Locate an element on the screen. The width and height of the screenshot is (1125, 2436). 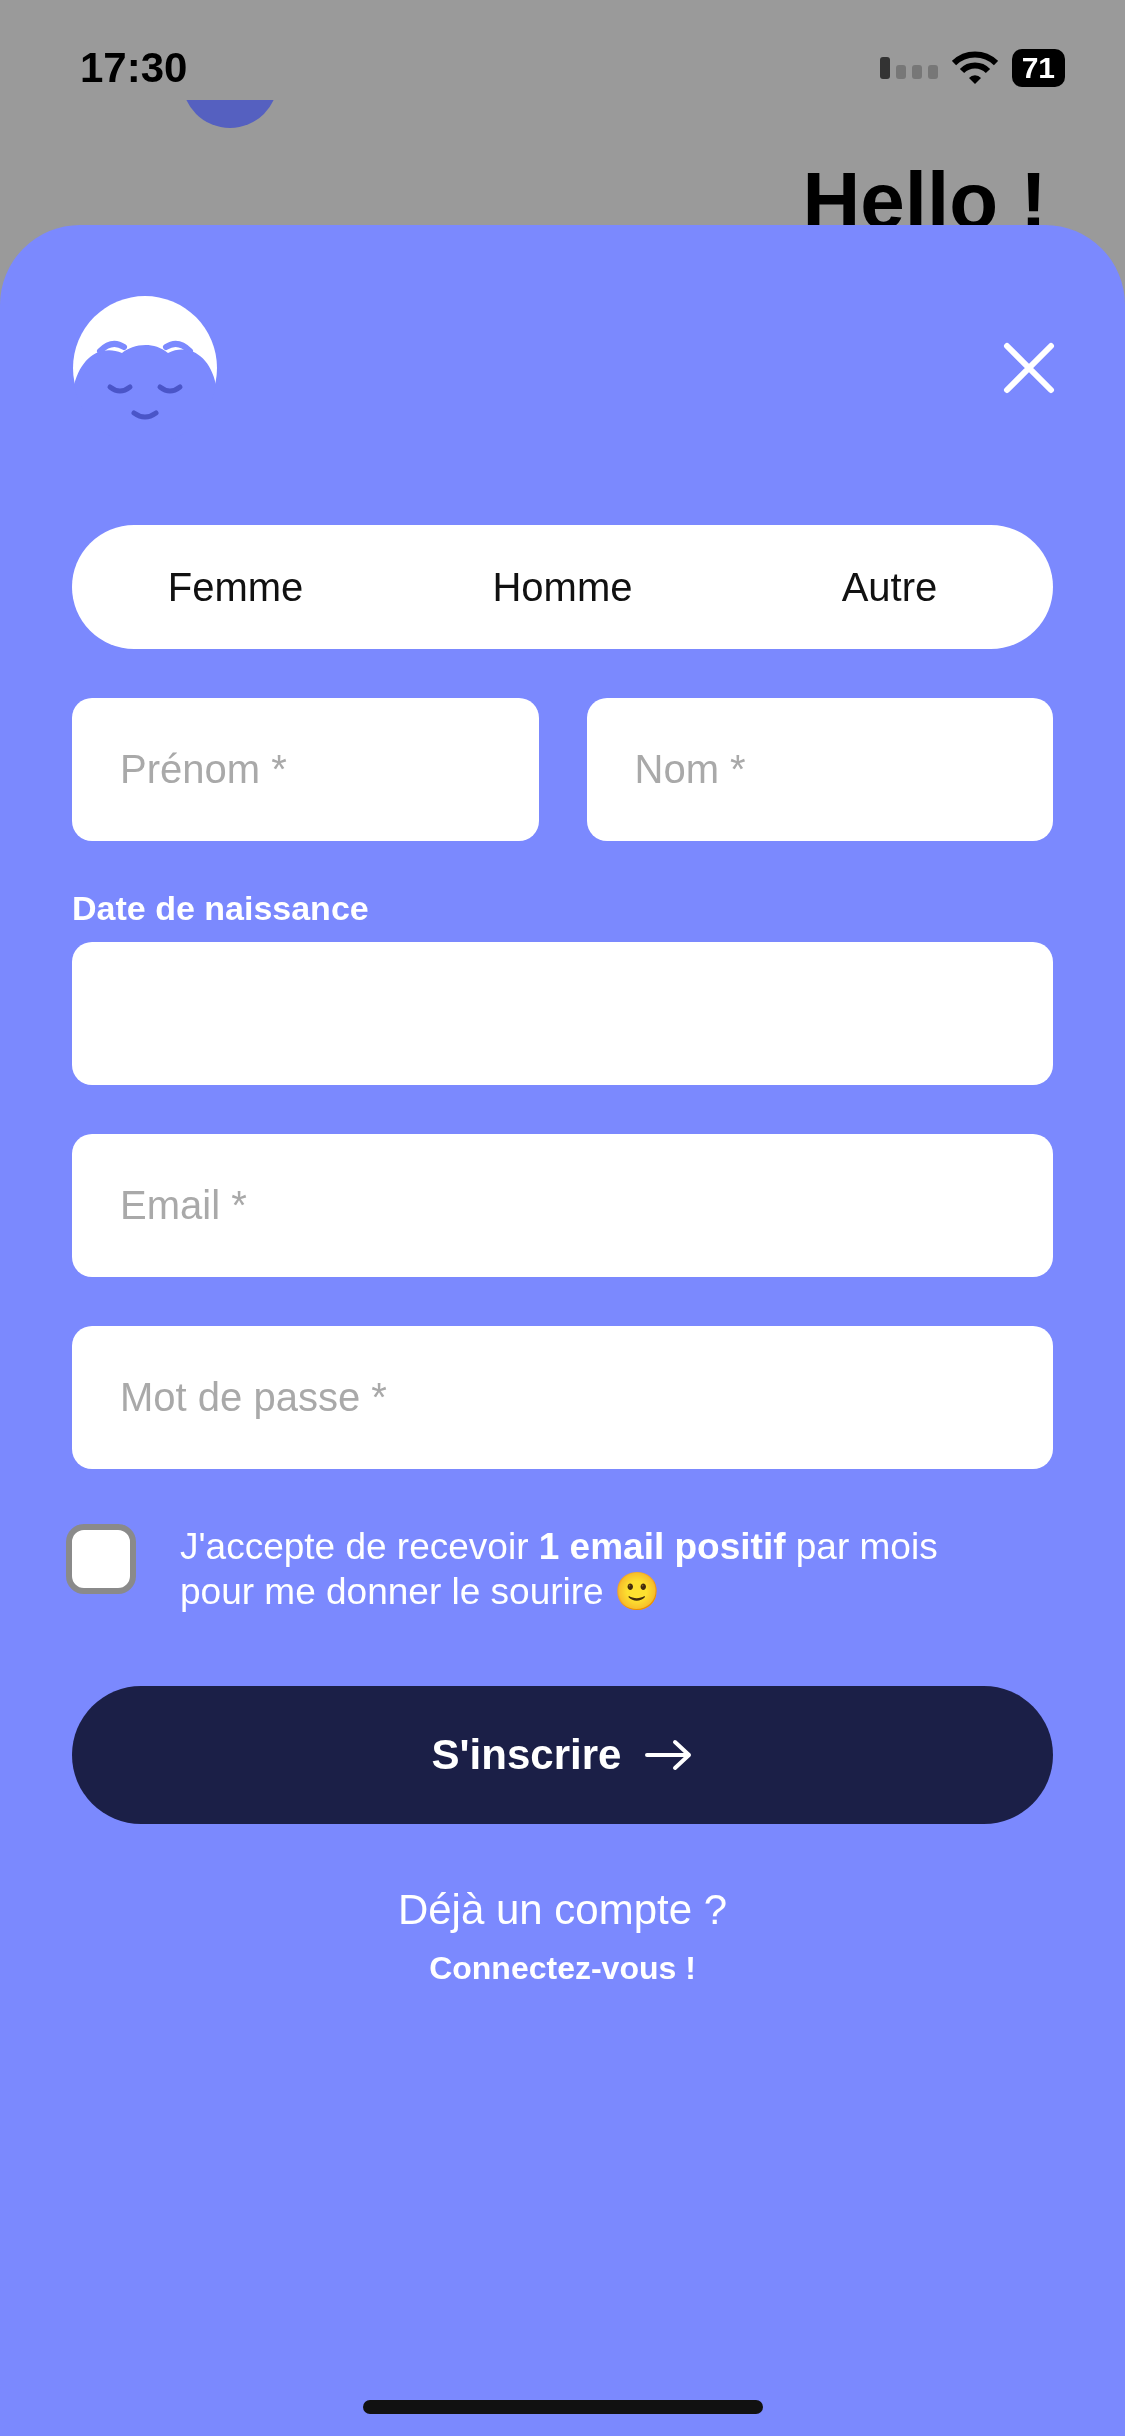
login-question: Déjà un compte ? is located at coordinates (562, 1910).